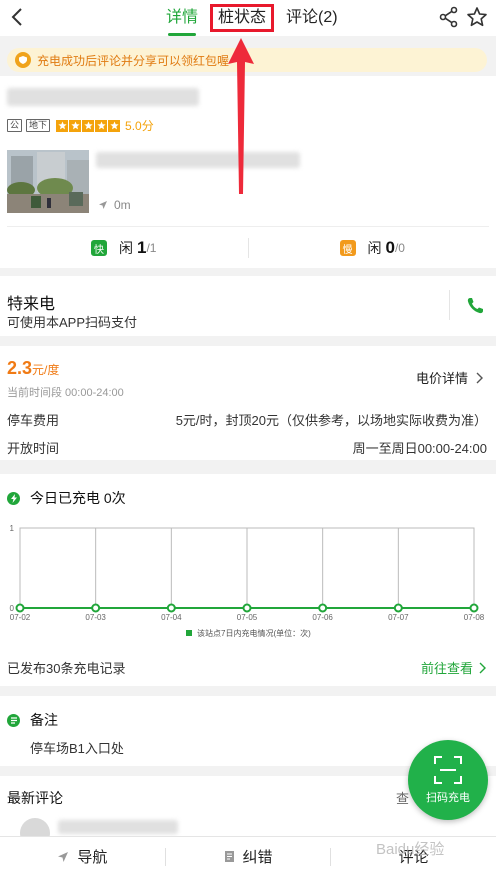 This screenshot has height=876, width=496. Describe the element at coordinates (419, 448) in the screenshot. I see `open-hours-value: 周一至周日00:00-24:00` at that location.